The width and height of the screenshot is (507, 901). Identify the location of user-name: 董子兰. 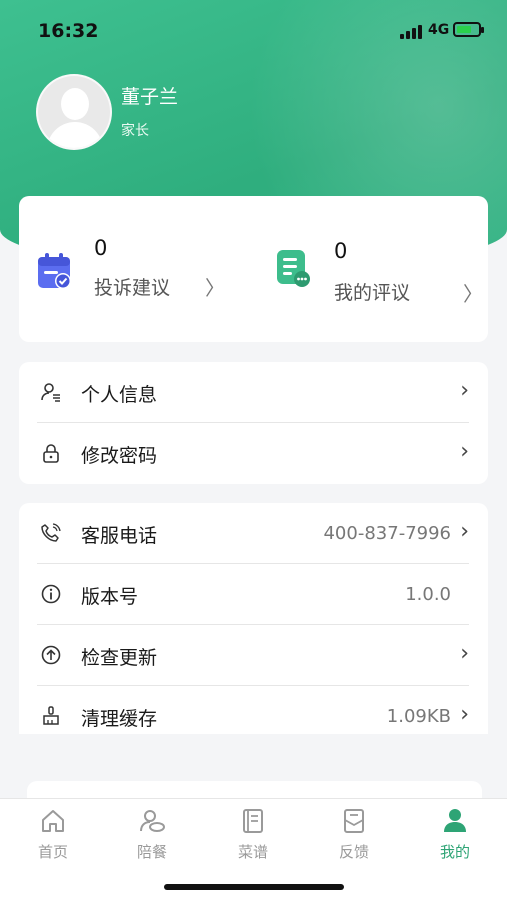
(150, 97).